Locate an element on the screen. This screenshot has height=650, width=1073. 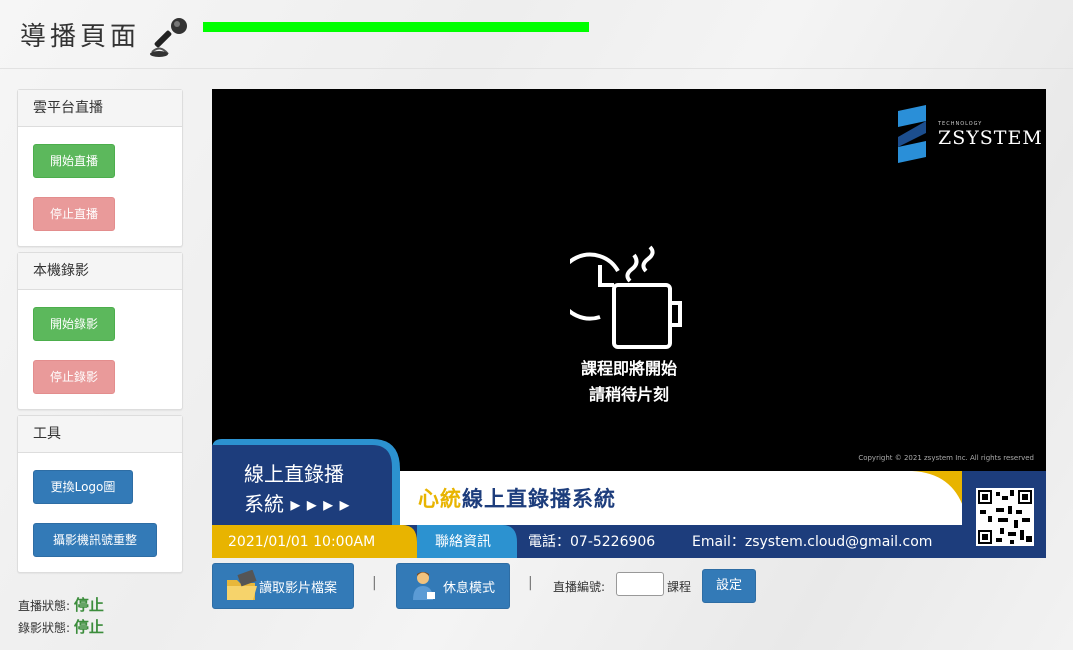
change-logo-button: 更換Logo圖 is located at coordinates (83, 487).